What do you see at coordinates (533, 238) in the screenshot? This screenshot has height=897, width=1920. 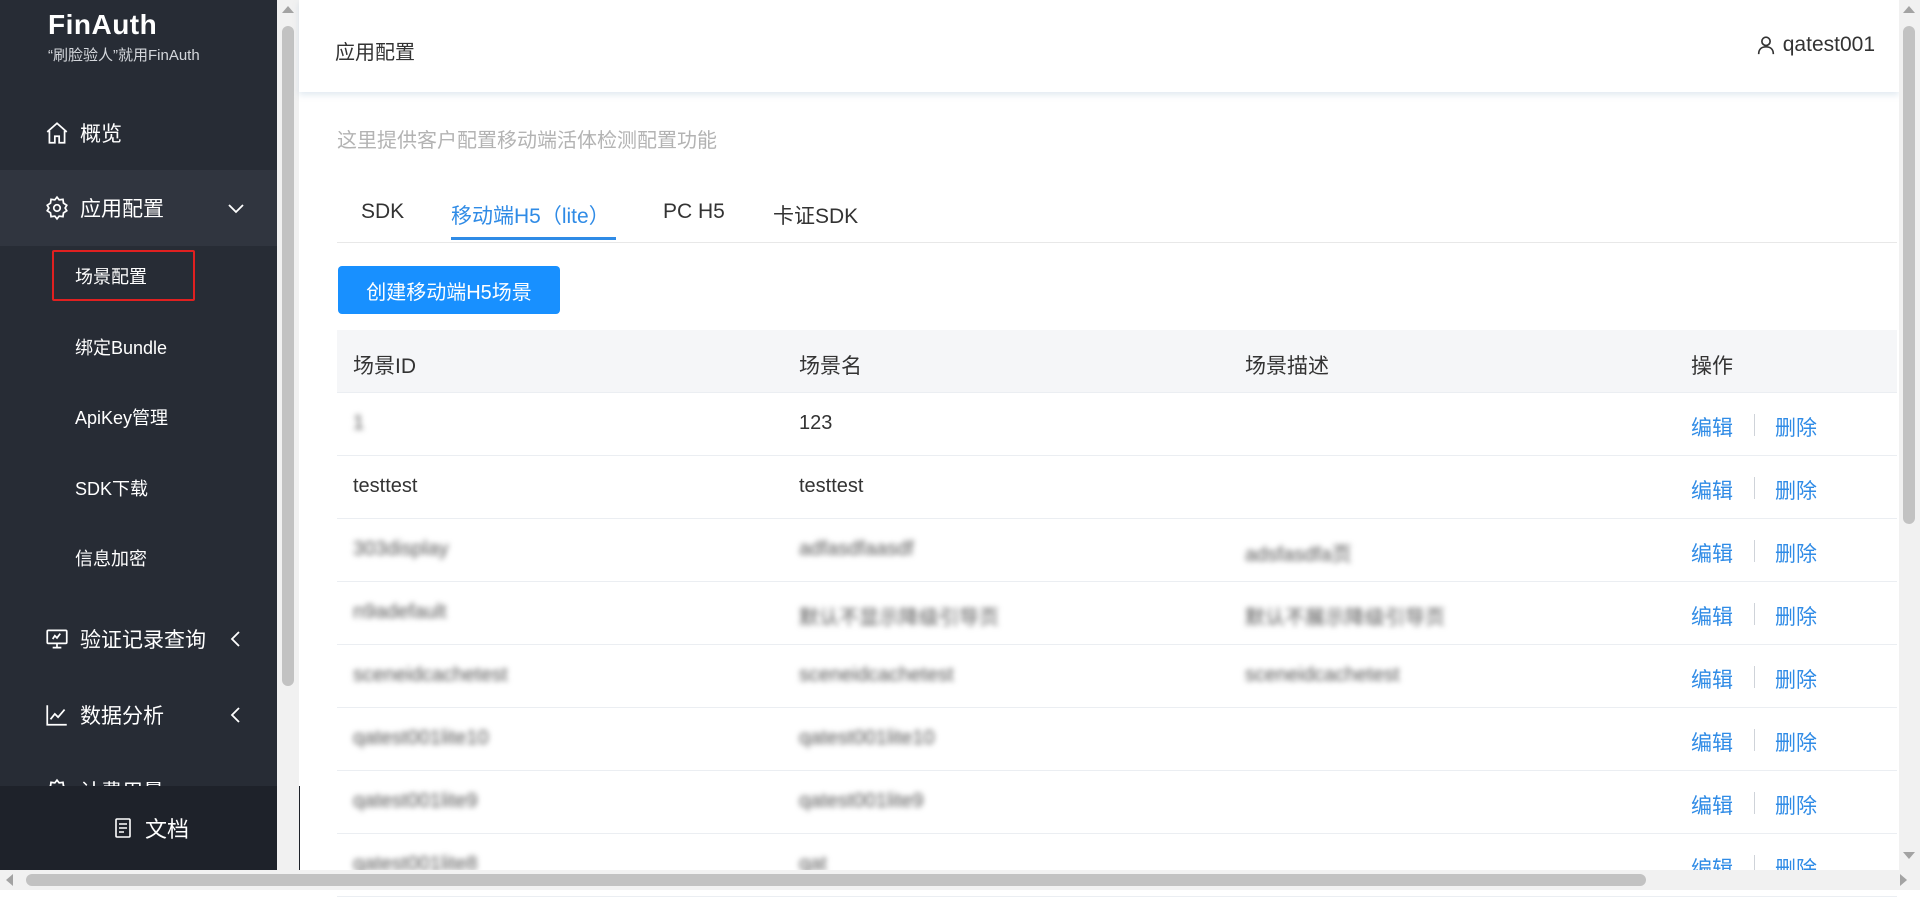 I see `active-tab-indicator` at bounding box center [533, 238].